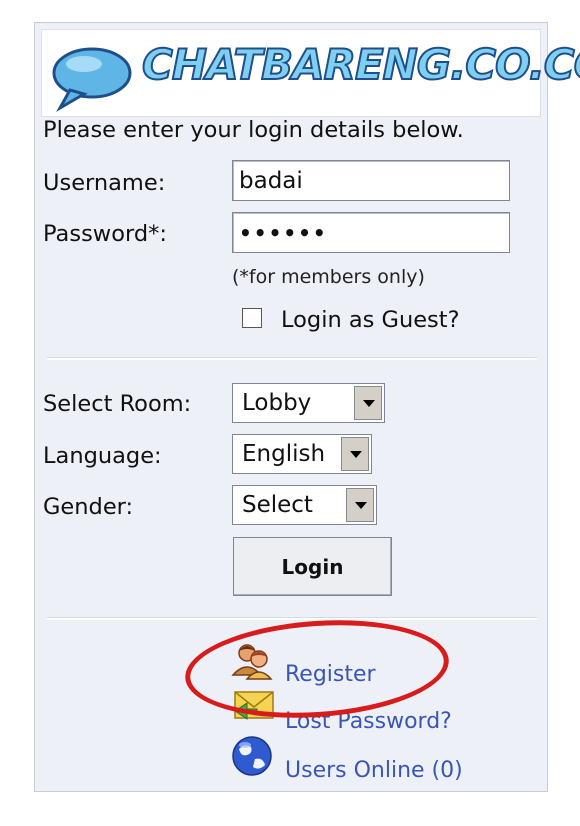  What do you see at coordinates (360, 64) in the screenshot?
I see `logo-text: CHATBARENG.CO.CC` at bounding box center [360, 64].